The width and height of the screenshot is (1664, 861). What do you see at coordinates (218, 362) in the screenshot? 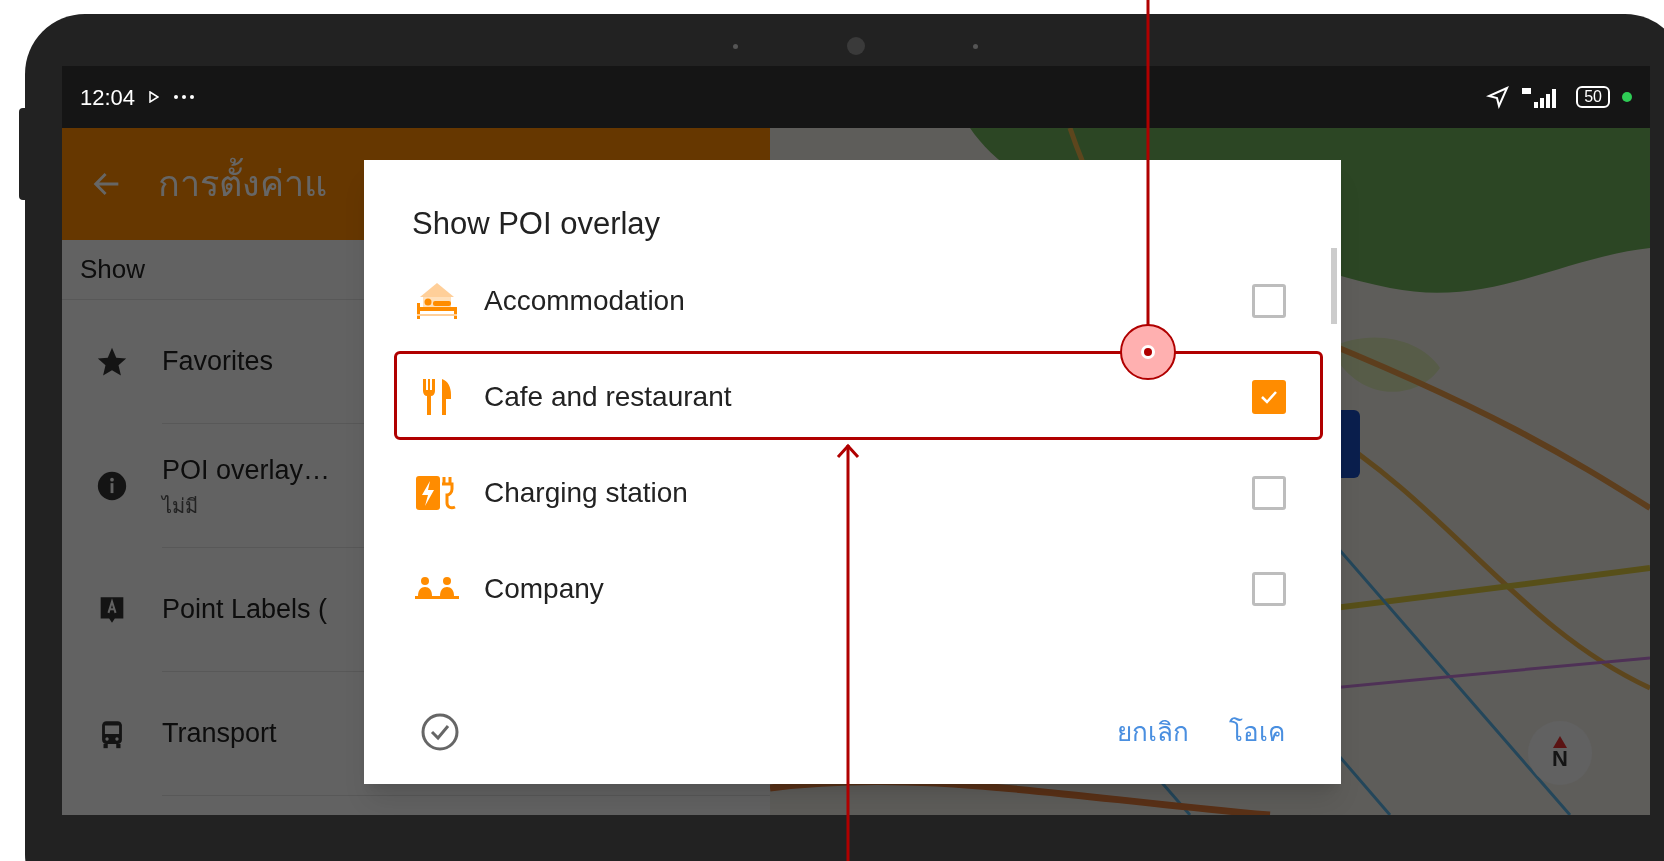
I see `item-label: Favorites` at bounding box center [218, 362].